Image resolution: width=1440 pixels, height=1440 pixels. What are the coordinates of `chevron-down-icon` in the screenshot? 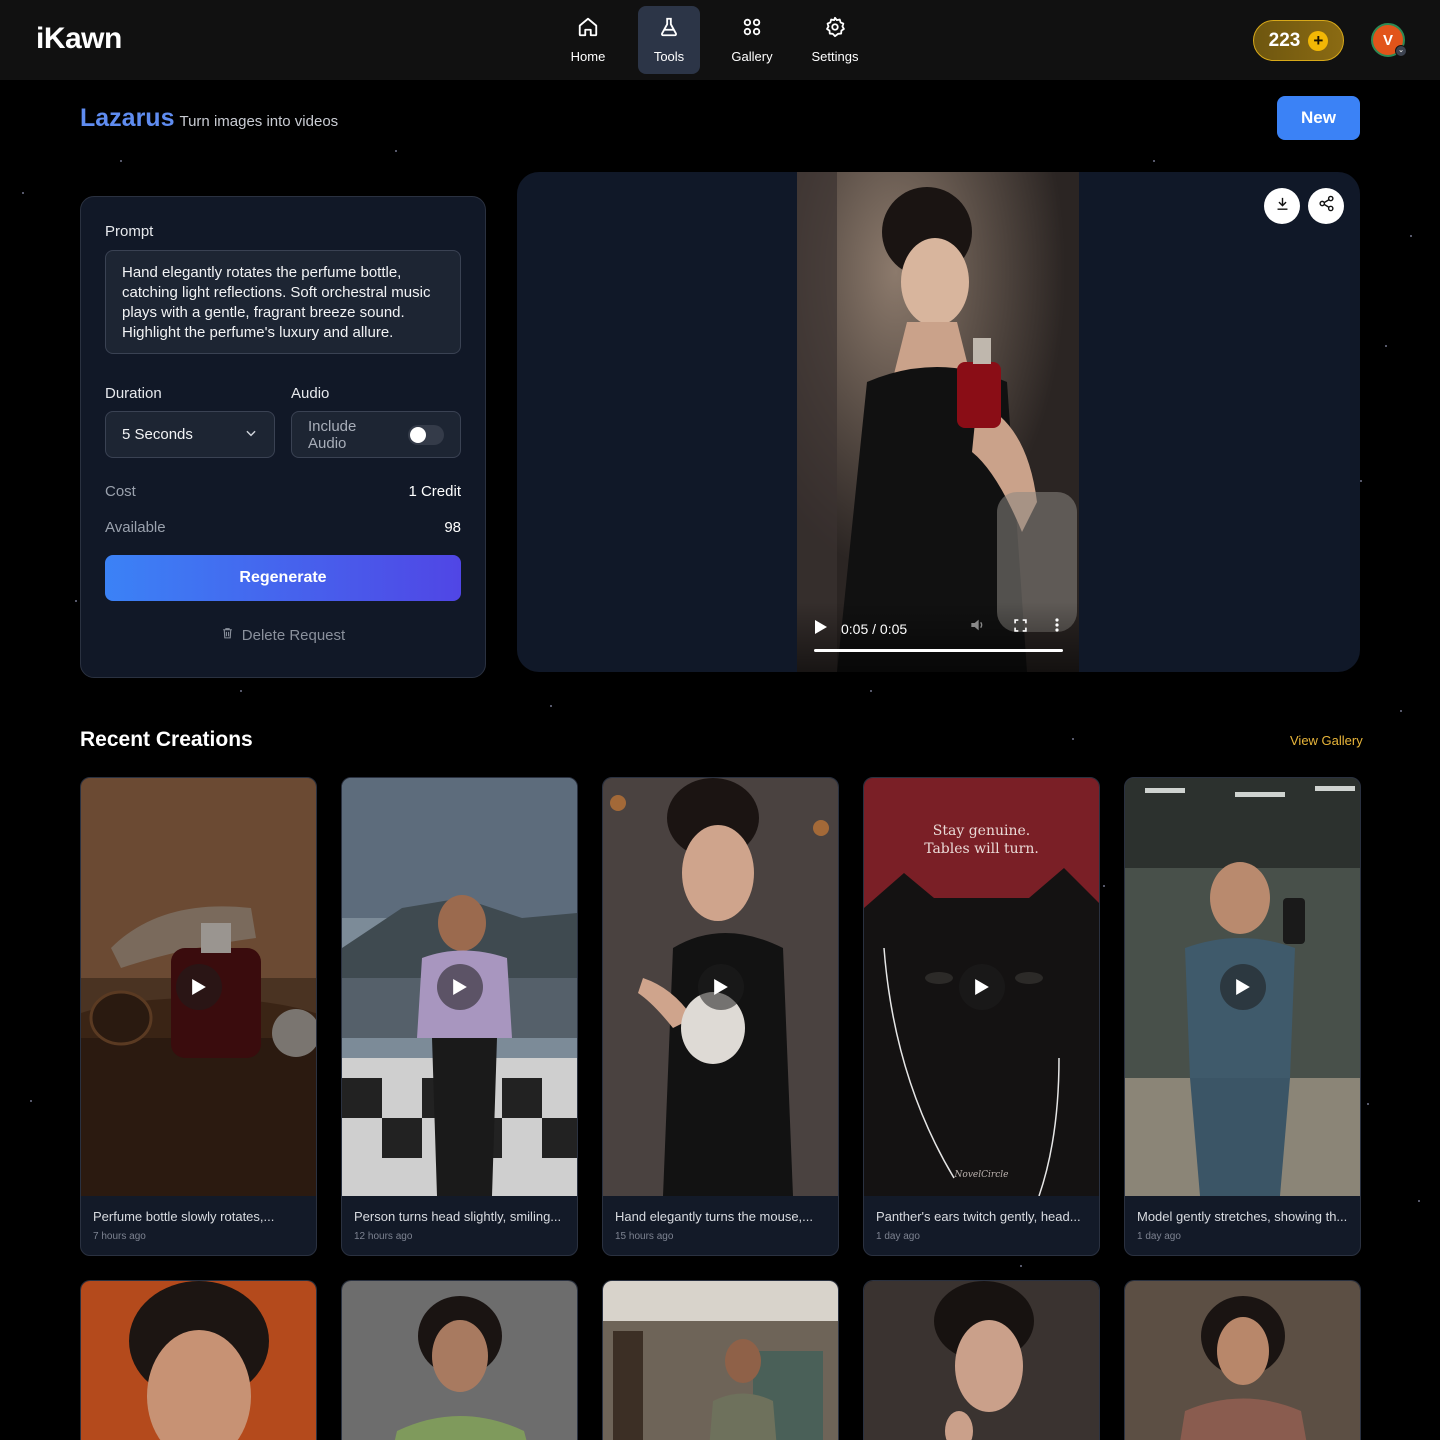 It's located at (251, 435).